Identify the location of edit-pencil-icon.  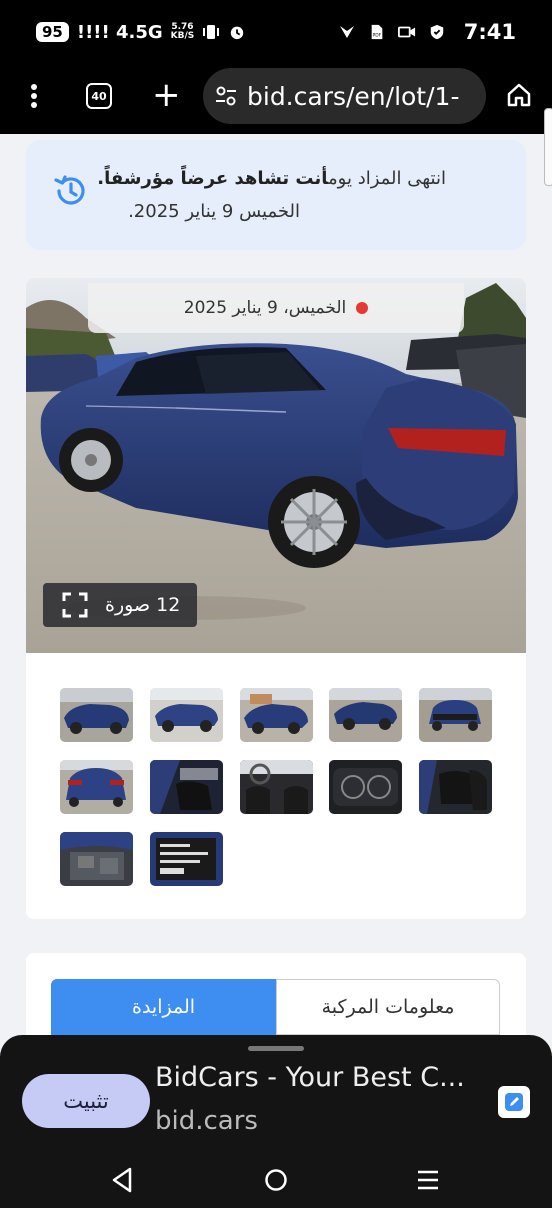
(514, 1102).